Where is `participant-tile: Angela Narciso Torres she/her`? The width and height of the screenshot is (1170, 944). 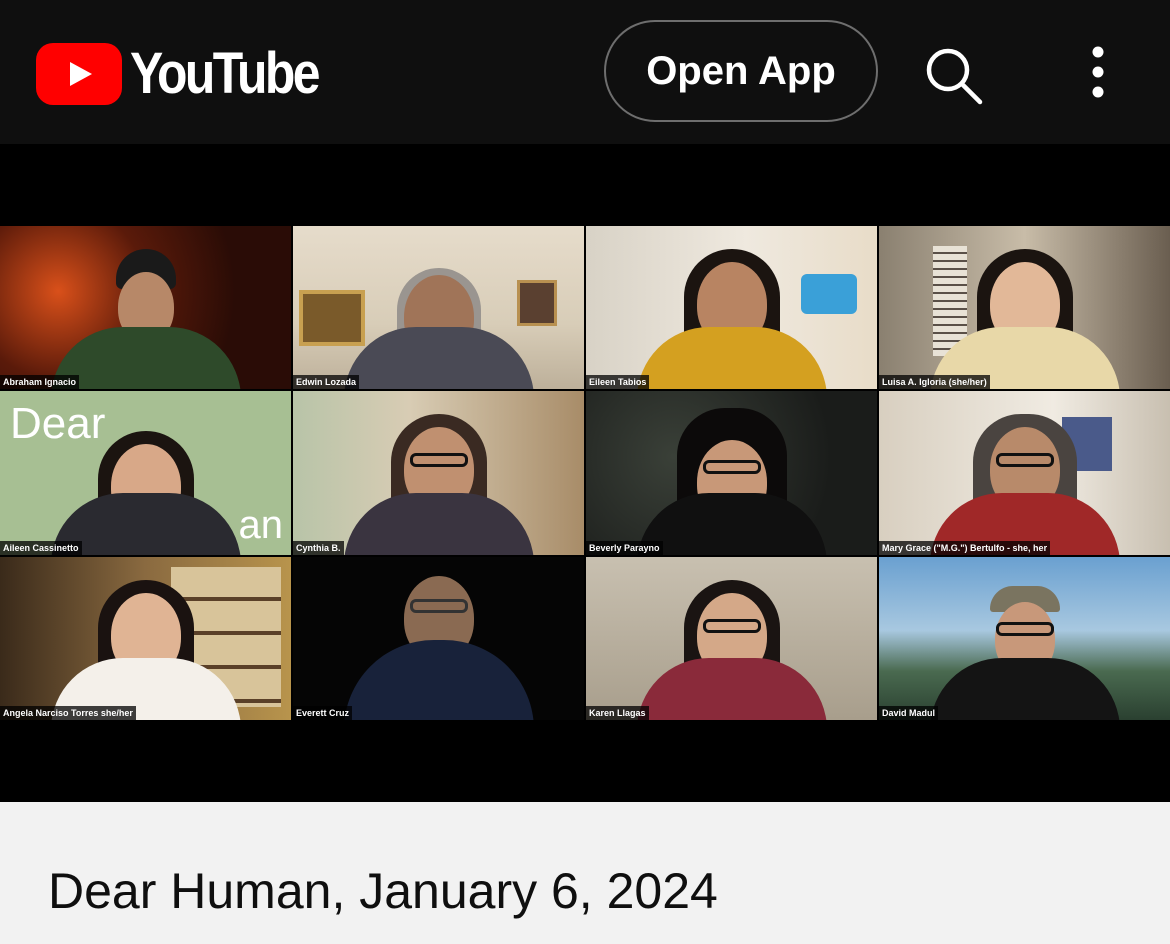
participant-tile: Angela Narciso Torres she/her is located at coordinates (145, 638).